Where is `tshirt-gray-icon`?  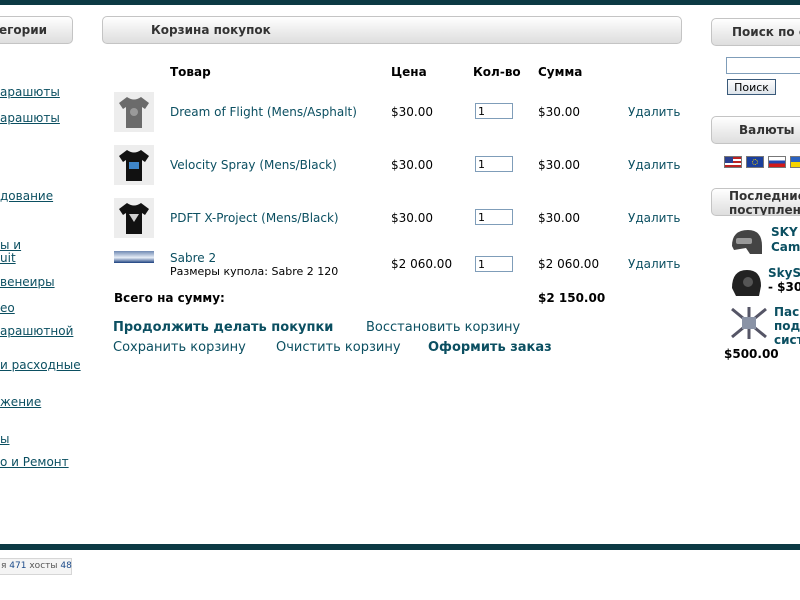
tshirt-gray-icon is located at coordinates (134, 112).